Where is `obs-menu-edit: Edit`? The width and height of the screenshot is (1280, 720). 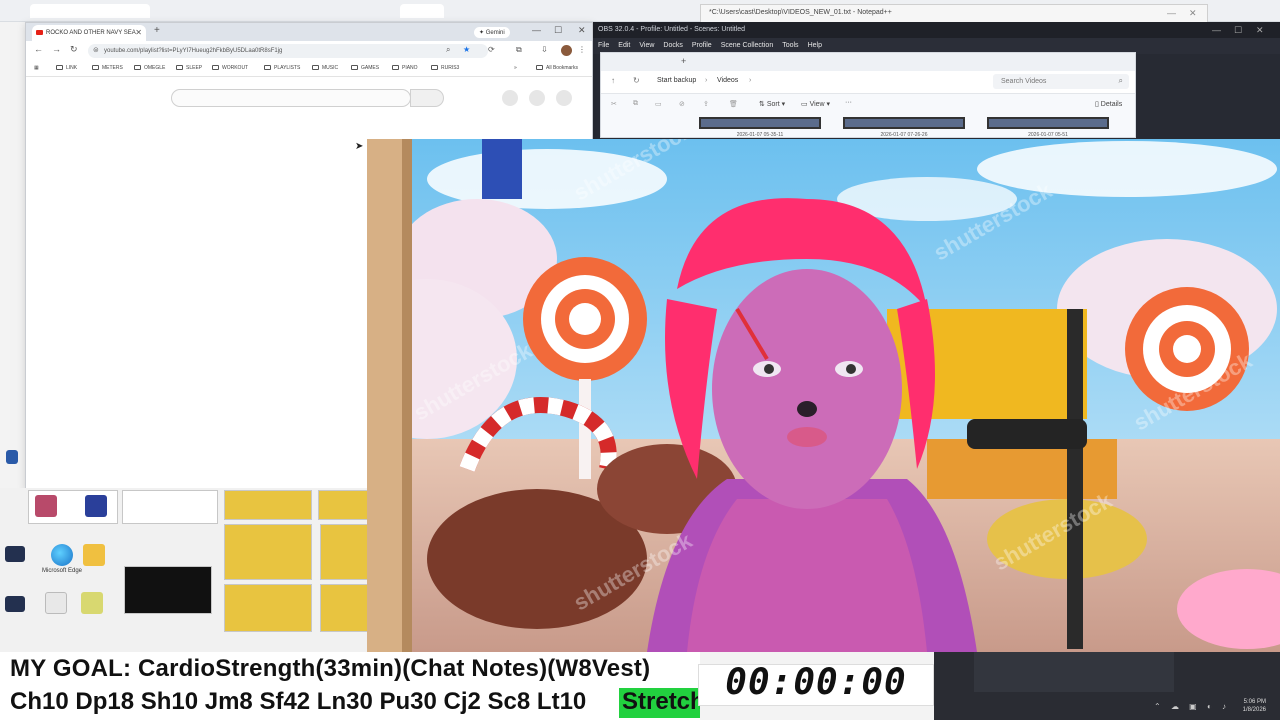 obs-menu-edit: Edit is located at coordinates (624, 46).